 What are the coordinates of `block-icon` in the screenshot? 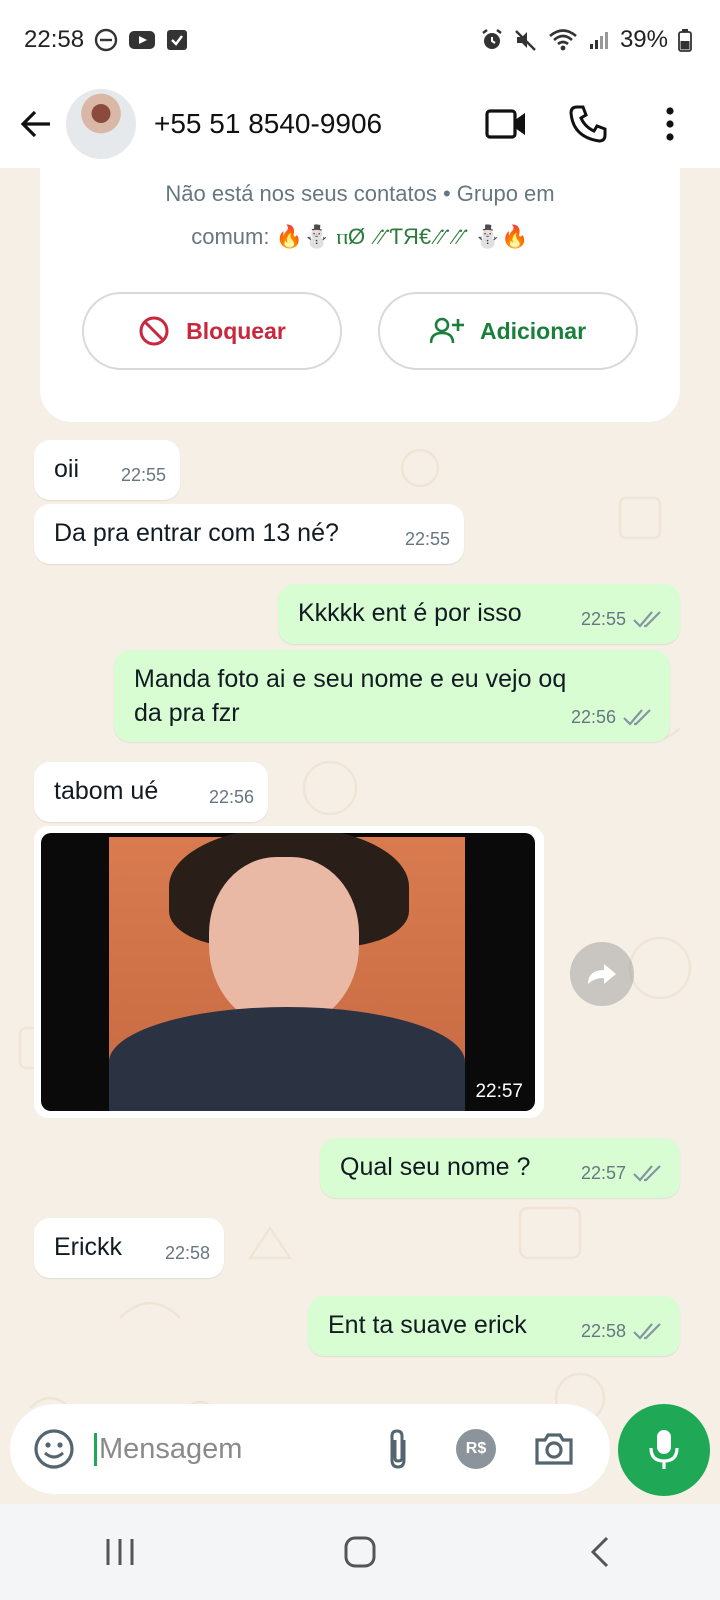 It's located at (154, 331).